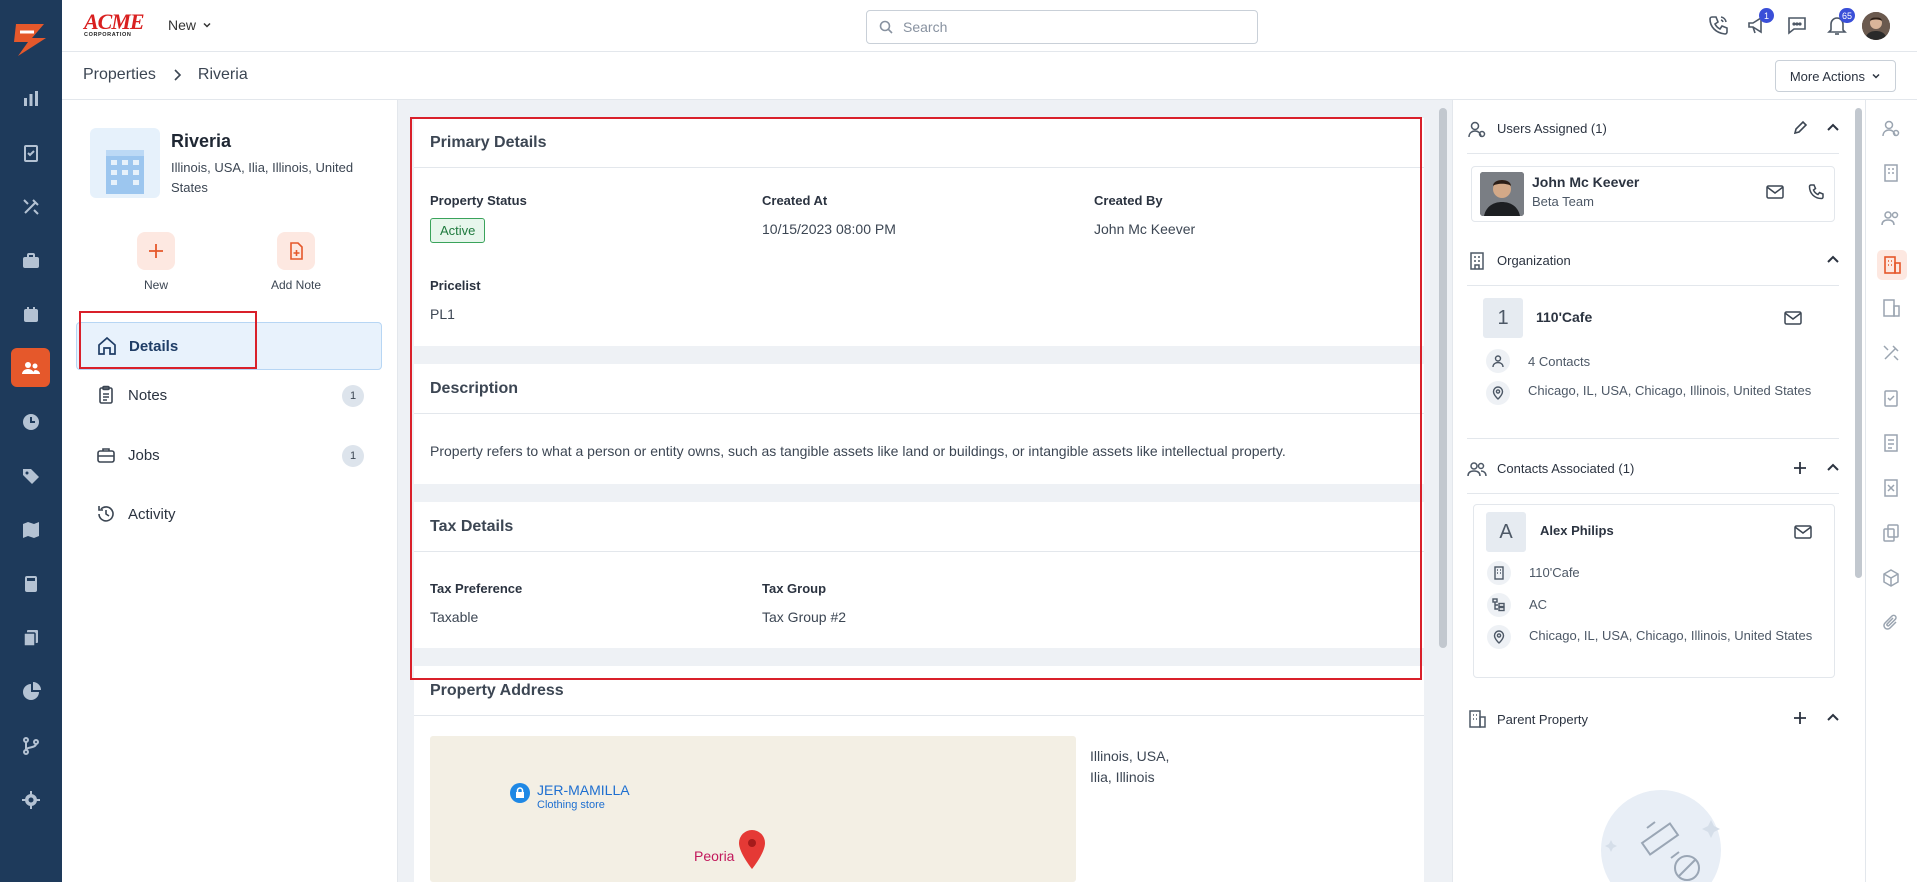  What do you see at coordinates (353, 396) in the screenshot?
I see `notes-count-badge: 1` at bounding box center [353, 396].